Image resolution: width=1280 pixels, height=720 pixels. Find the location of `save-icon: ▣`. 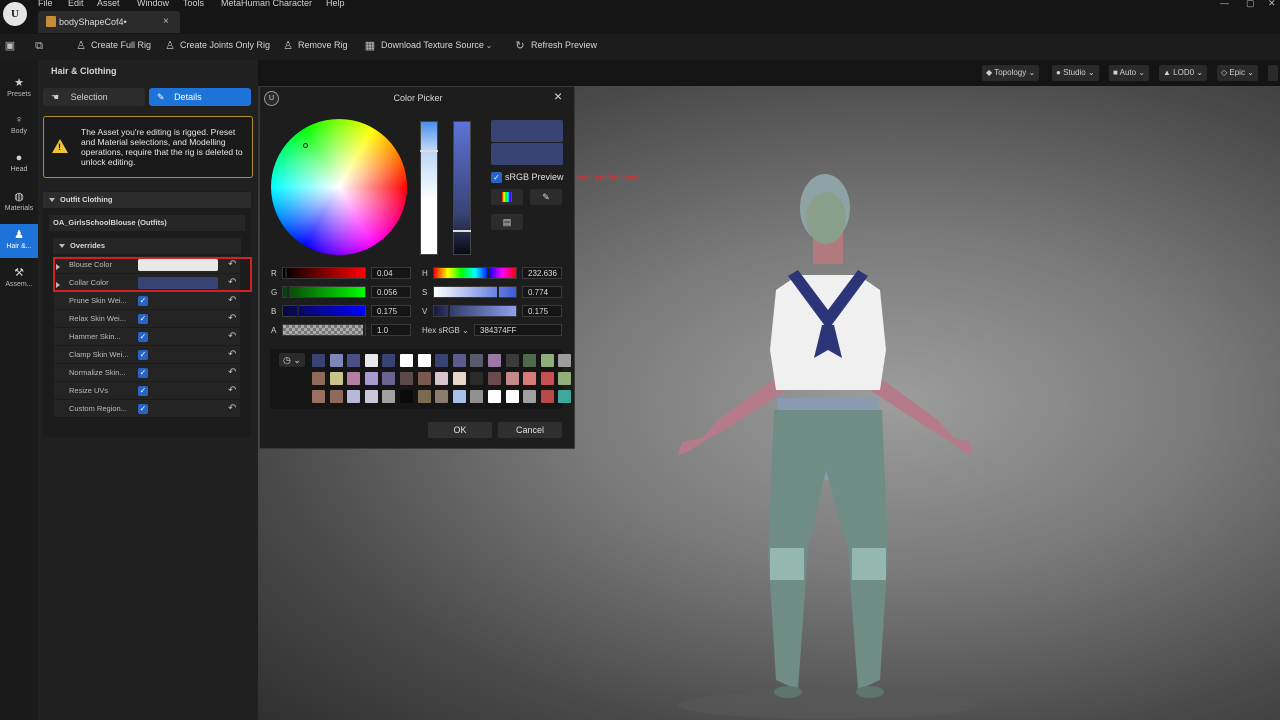

save-icon: ▣ is located at coordinates (10, 46).